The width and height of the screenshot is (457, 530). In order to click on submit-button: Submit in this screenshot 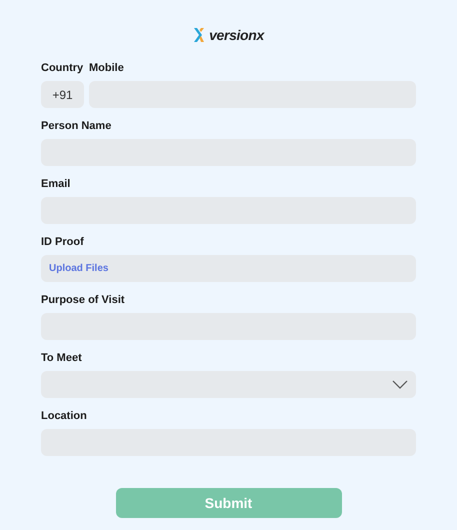, I will do `click(229, 503)`.